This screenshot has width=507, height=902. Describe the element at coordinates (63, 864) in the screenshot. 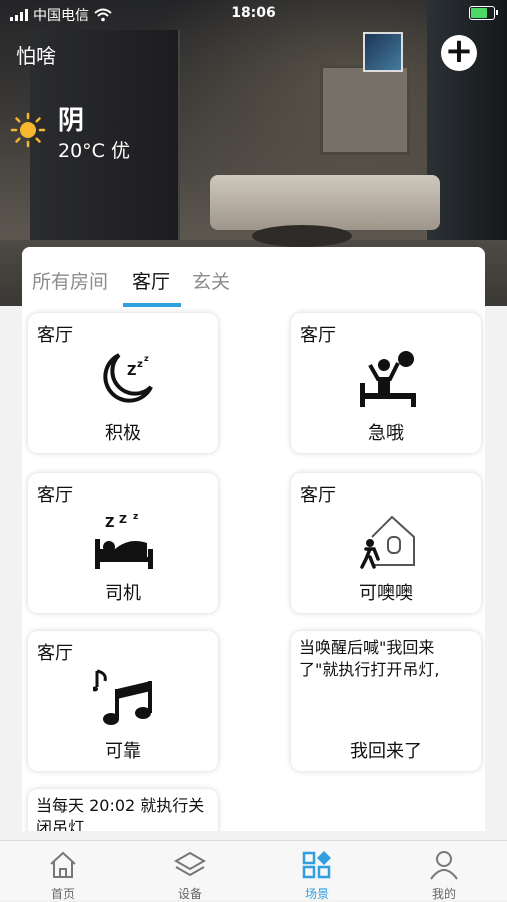

I see `home-icon` at that location.